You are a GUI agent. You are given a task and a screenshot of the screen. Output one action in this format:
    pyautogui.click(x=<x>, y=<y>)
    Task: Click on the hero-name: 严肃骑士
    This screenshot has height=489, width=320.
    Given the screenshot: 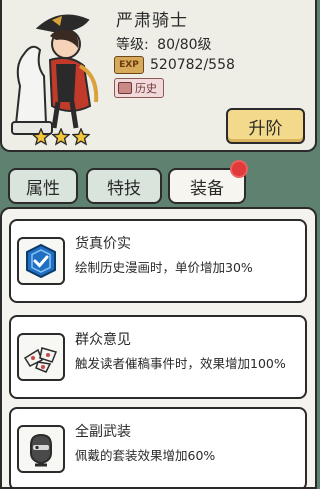 What is the action you would take?
    pyautogui.click(x=152, y=21)
    